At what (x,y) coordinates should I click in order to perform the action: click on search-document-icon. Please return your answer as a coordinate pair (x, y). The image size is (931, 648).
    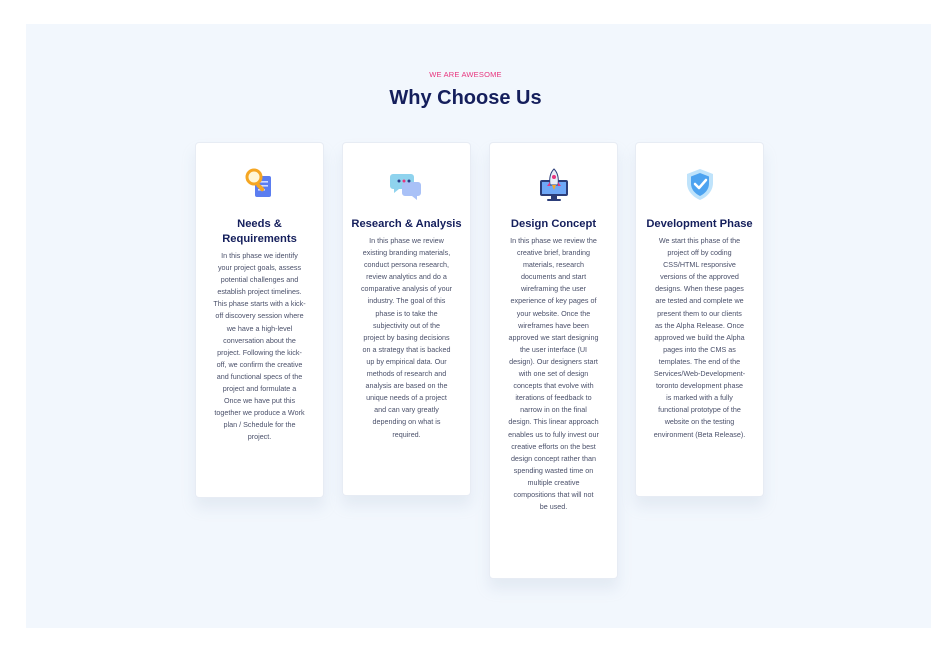
    Looking at the image, I should click on (258, 182).